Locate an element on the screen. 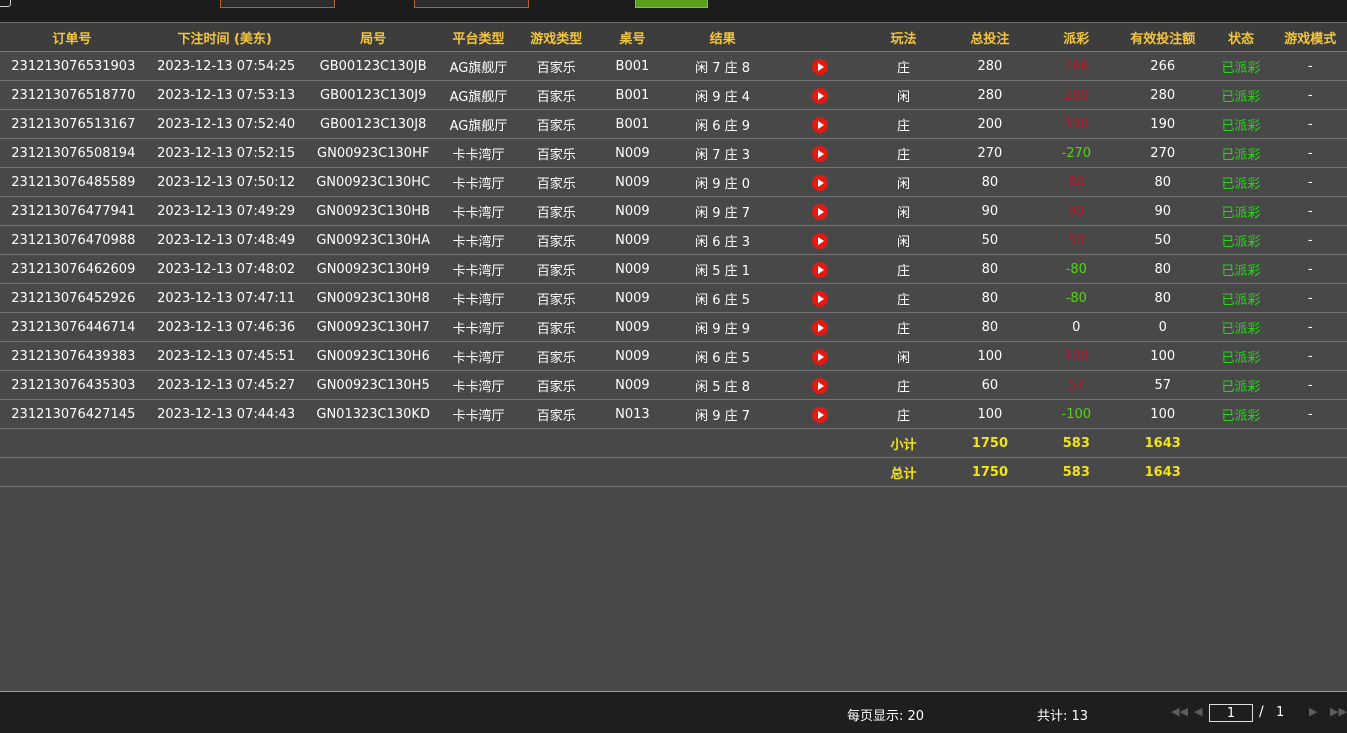  col-video-header is located at coordinates (819, 37).